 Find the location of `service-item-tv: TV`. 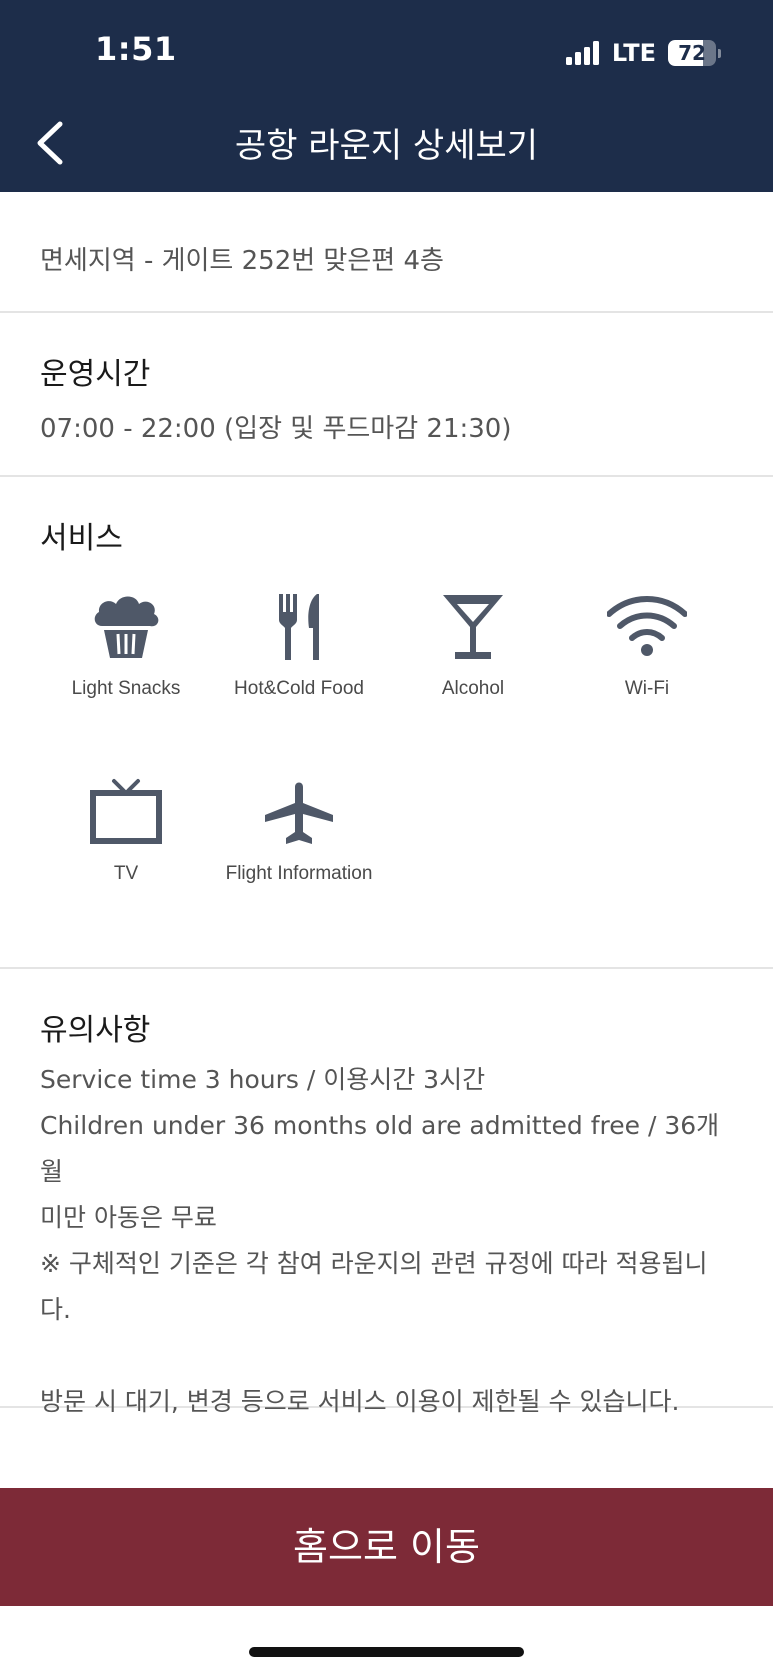

service-item-tv: TV is located at coordinates (126, 831).